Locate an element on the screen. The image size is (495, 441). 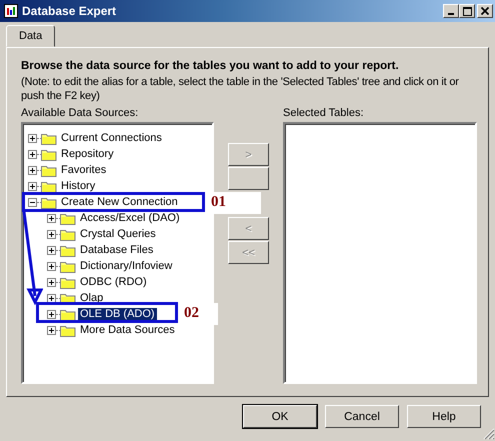
tree-item: Crystal Queries is located at coordinates (118, 234).